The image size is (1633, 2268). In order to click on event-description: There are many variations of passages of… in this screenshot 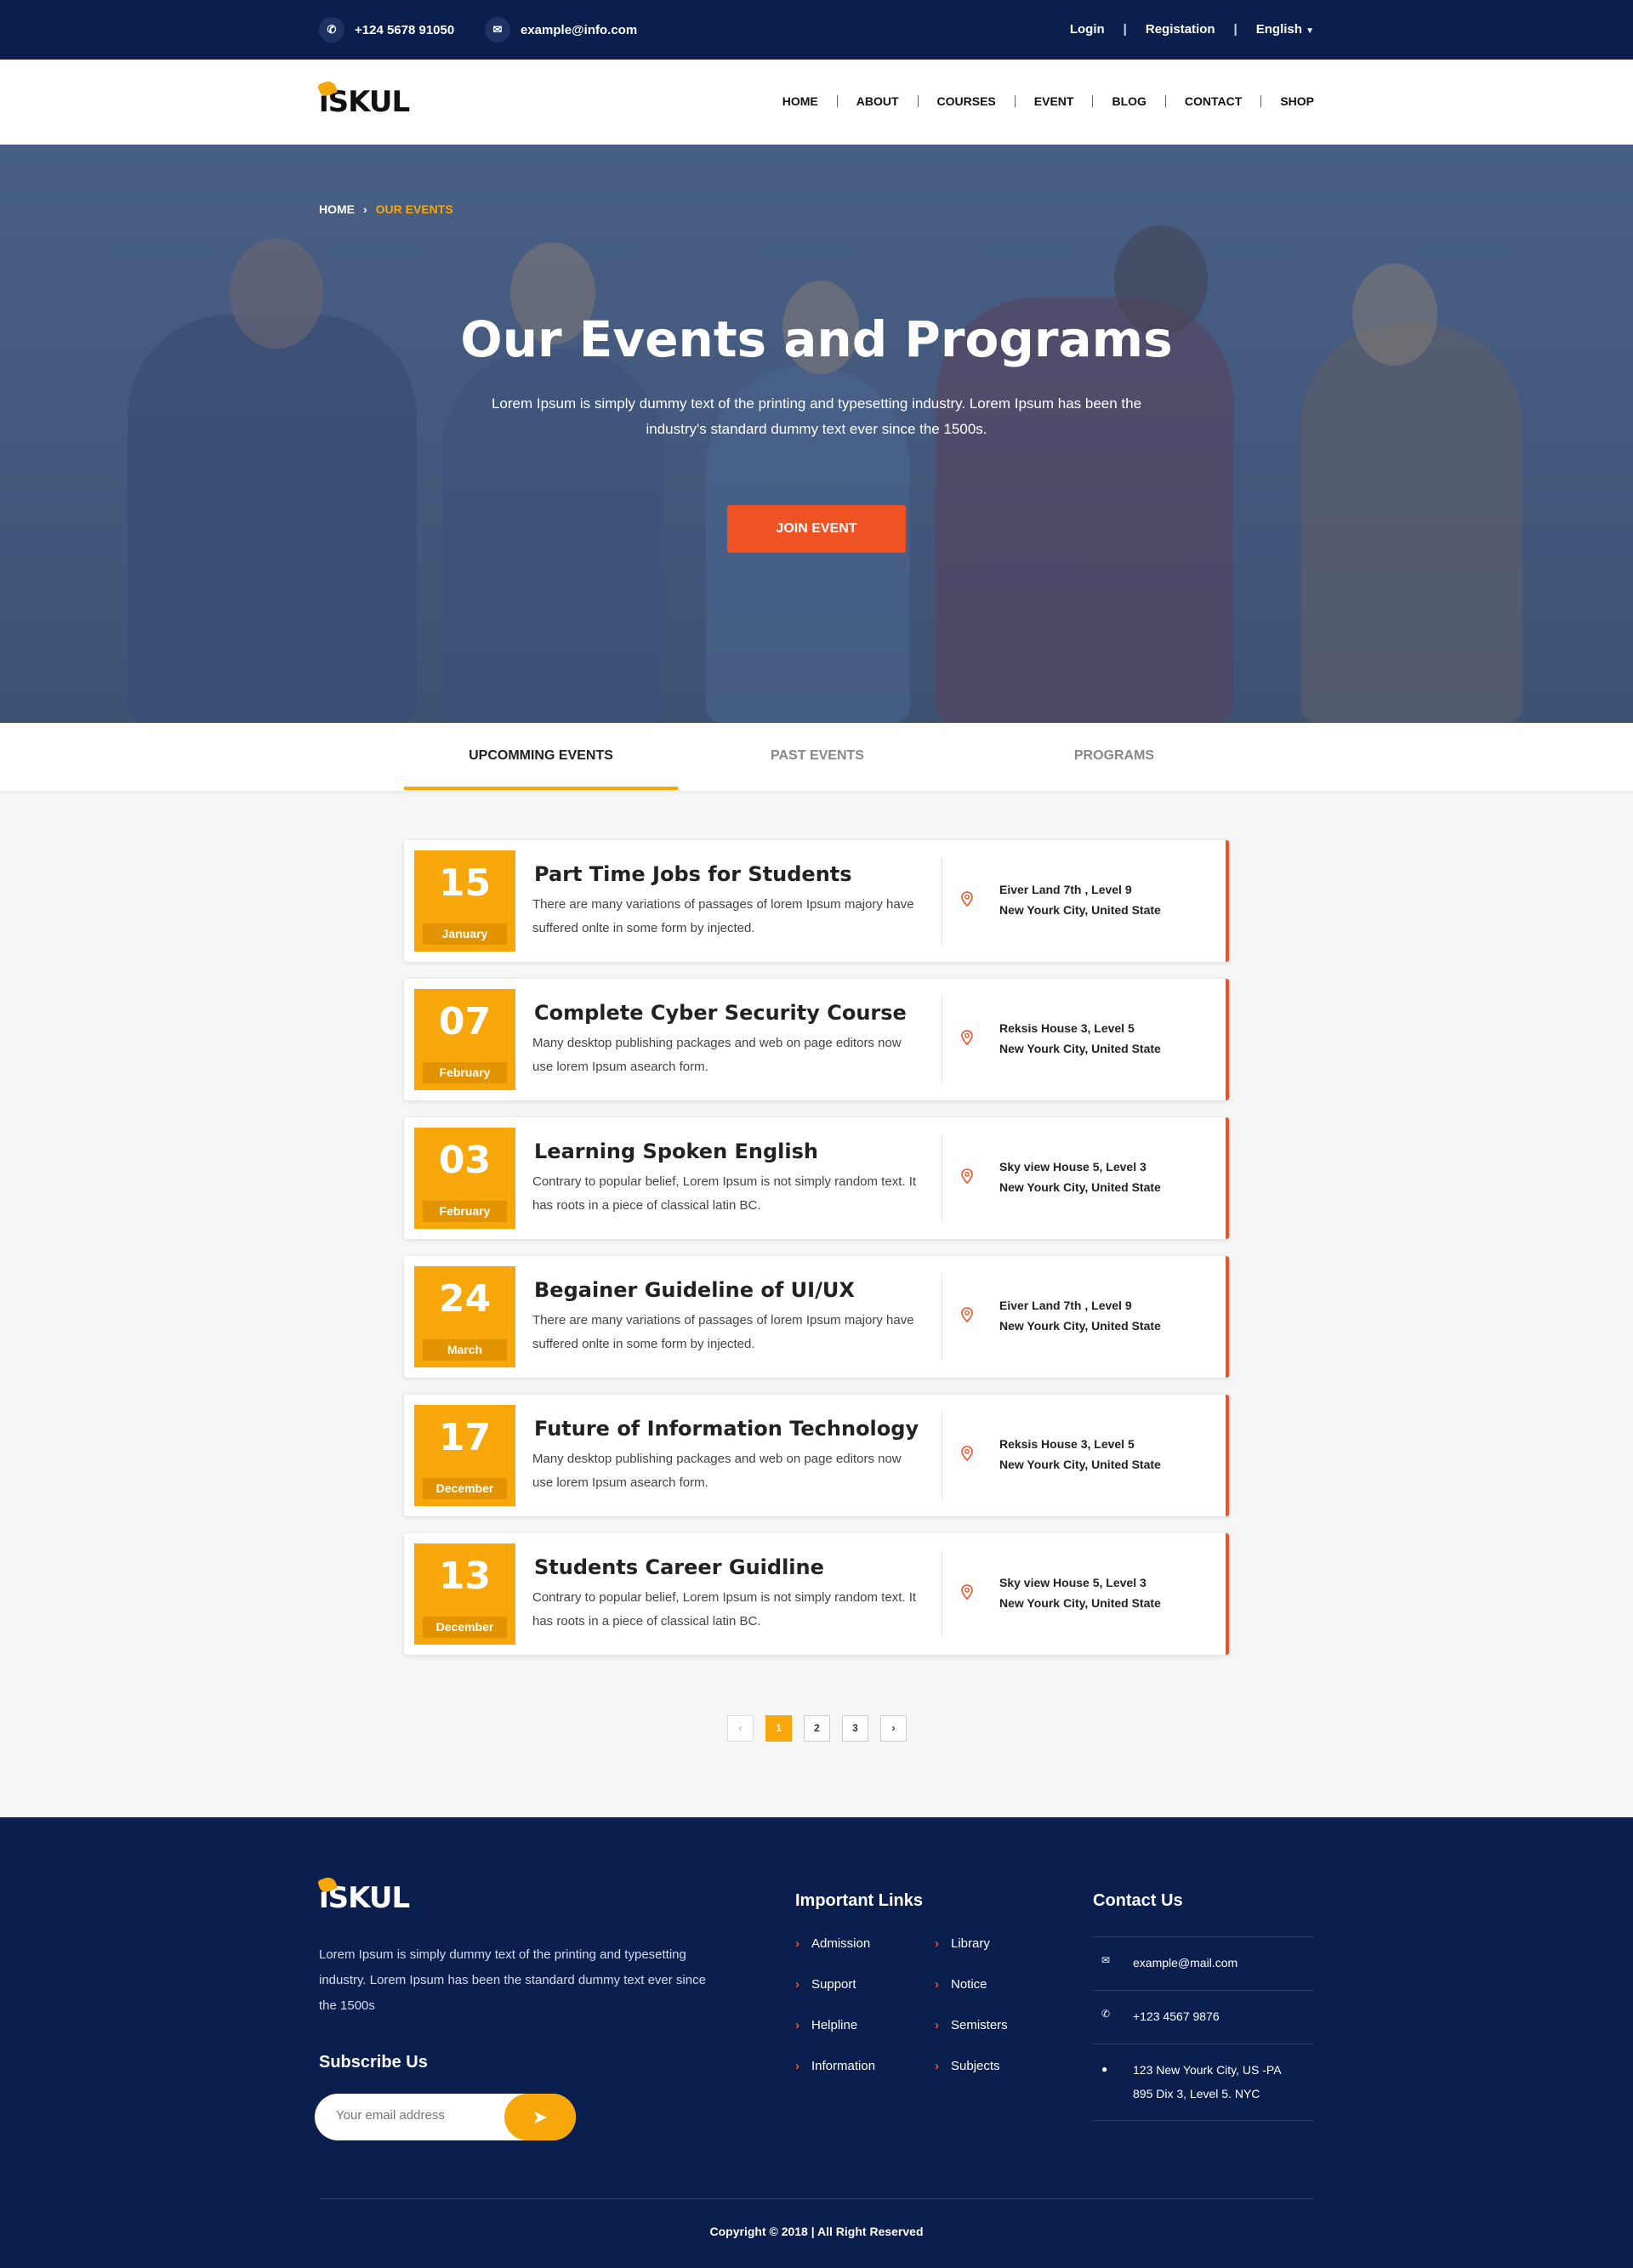, I will do `click(723, 916)`.